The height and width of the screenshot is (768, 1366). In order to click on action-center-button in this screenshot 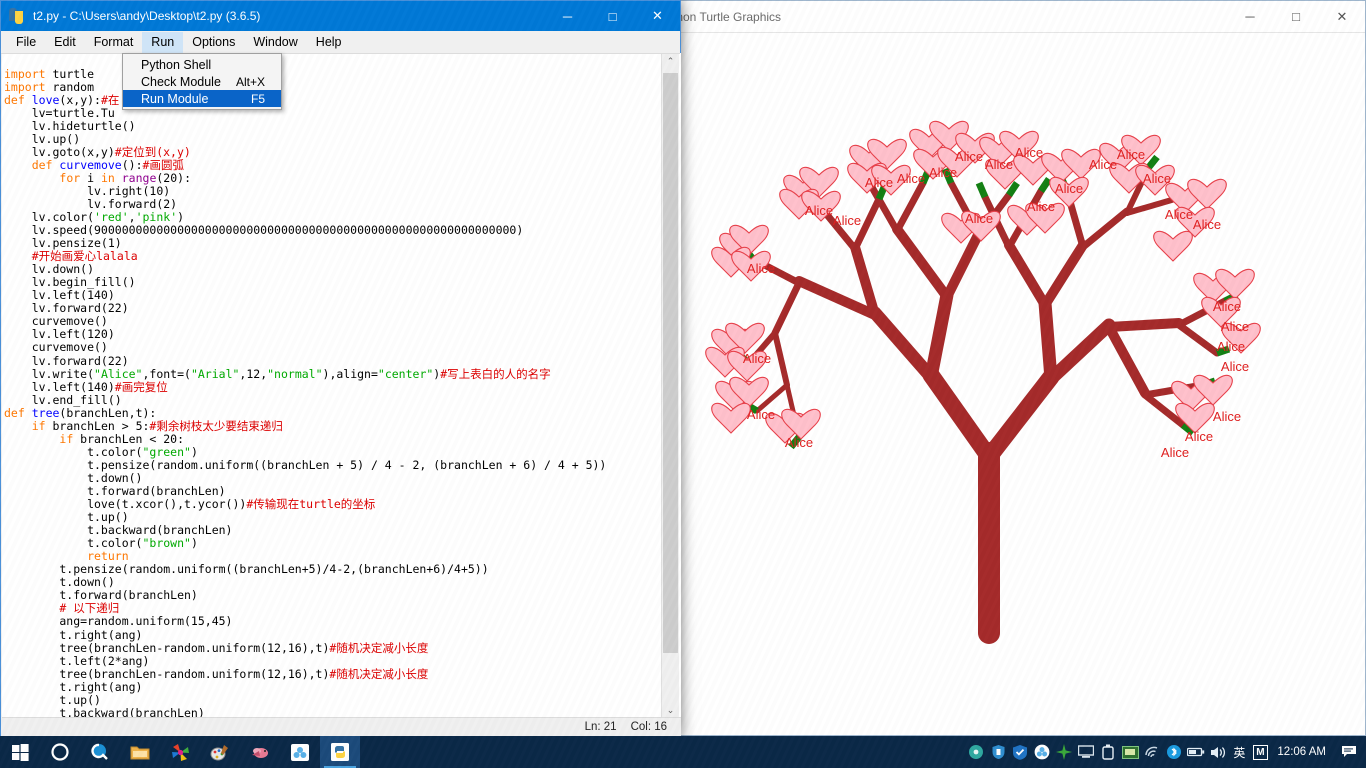, I will do `click(1349, 752)`.